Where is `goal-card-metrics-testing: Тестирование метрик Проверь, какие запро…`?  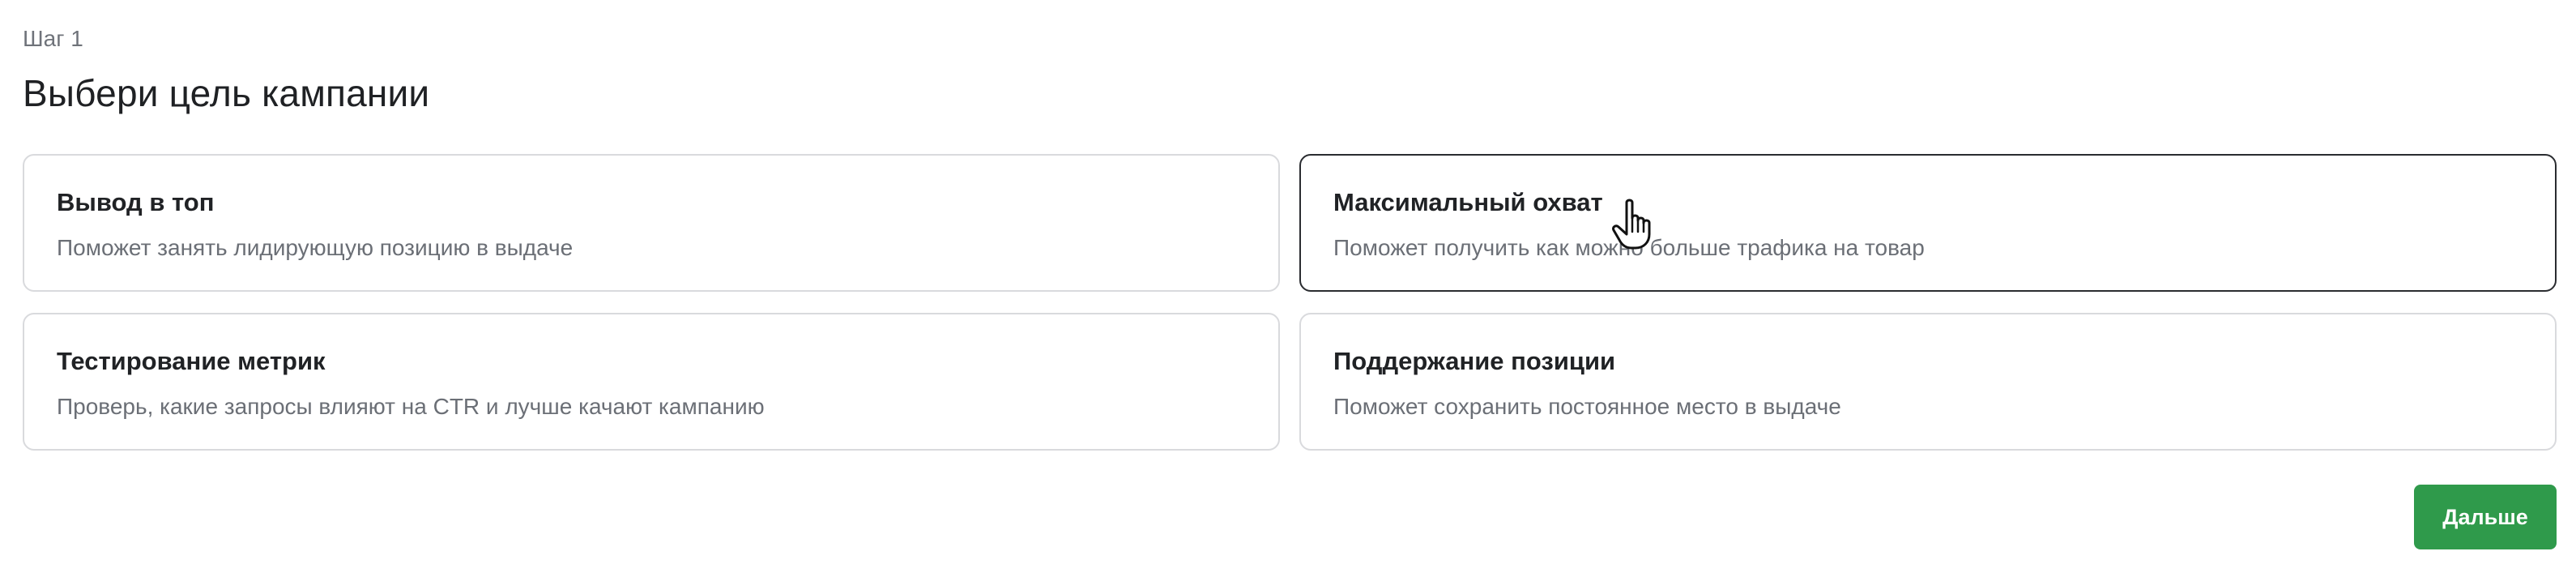
goal-card-metrics-testing: Тестирование метрик Проверь, какие запро… is located at coordinates (652, 382).